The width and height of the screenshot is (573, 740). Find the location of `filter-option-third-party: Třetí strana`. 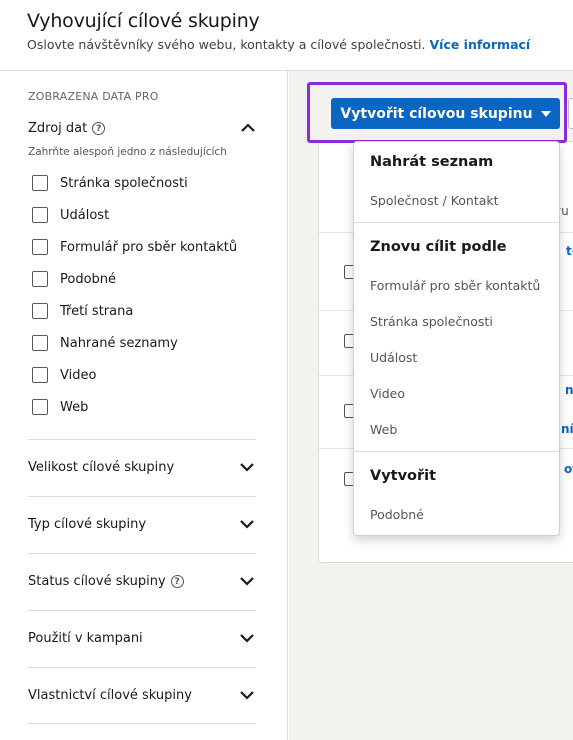

filter-option-third-party: Třetí strana is located at coordinates (82, 311).